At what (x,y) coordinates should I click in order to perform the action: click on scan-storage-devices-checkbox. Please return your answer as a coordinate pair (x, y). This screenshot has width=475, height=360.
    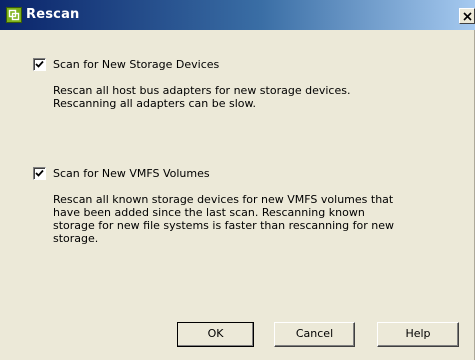
    Looking at the image, I should click on (39, 64).